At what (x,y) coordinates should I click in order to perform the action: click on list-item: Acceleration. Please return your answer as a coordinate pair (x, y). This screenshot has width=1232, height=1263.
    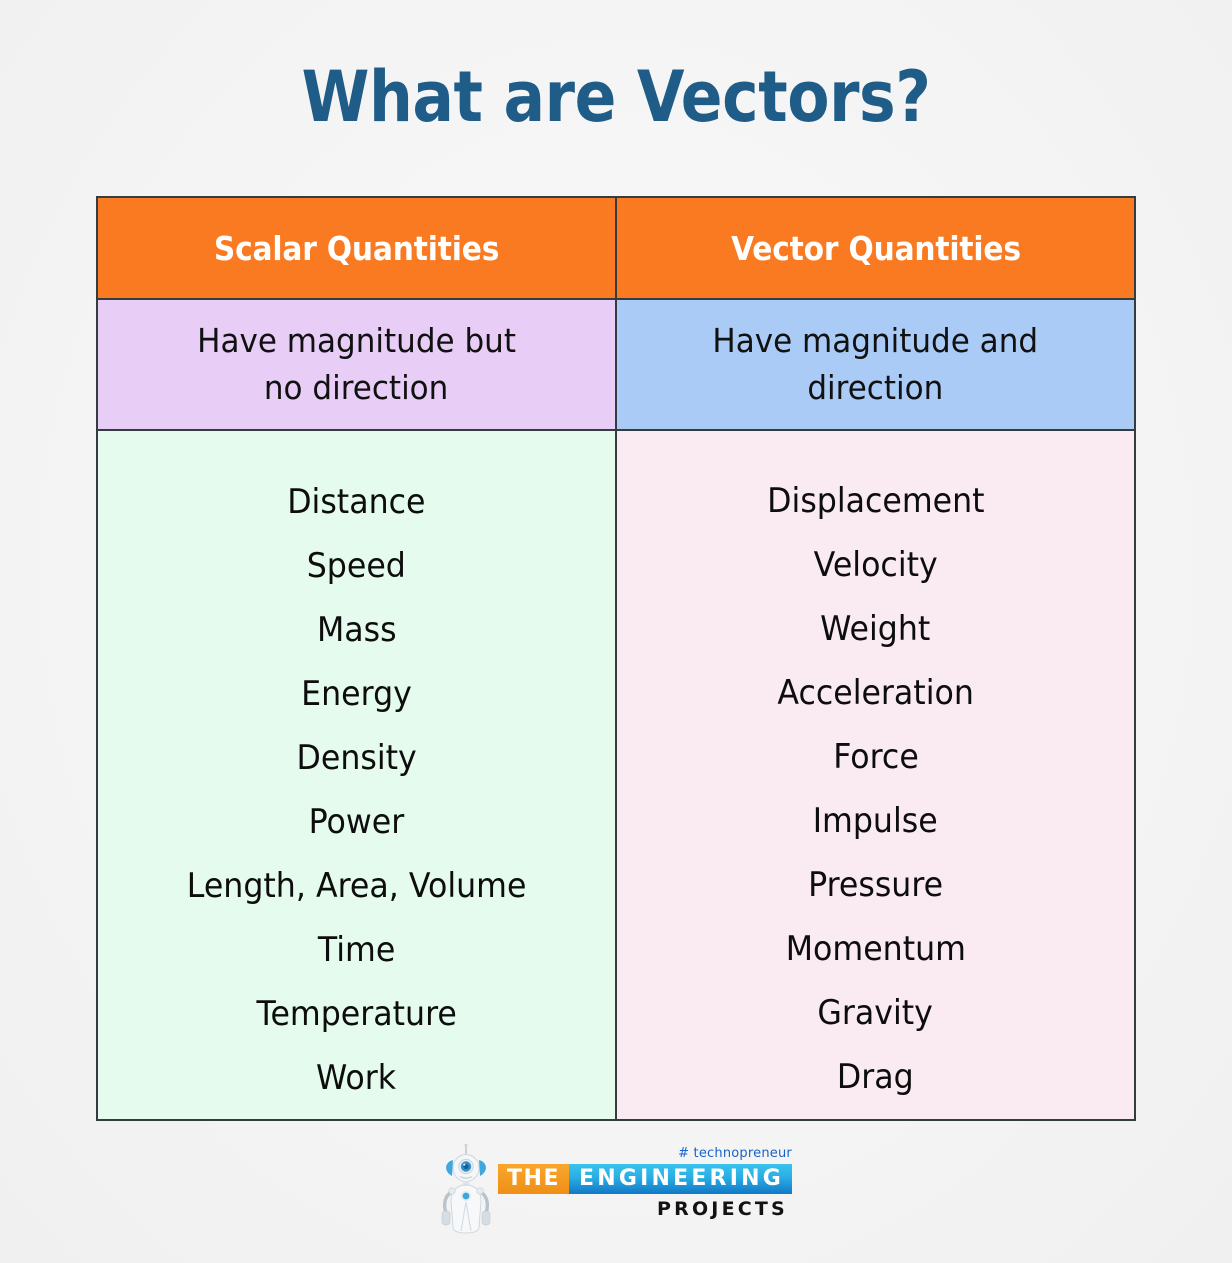
    Looking at the image, I should click on (875, 693).